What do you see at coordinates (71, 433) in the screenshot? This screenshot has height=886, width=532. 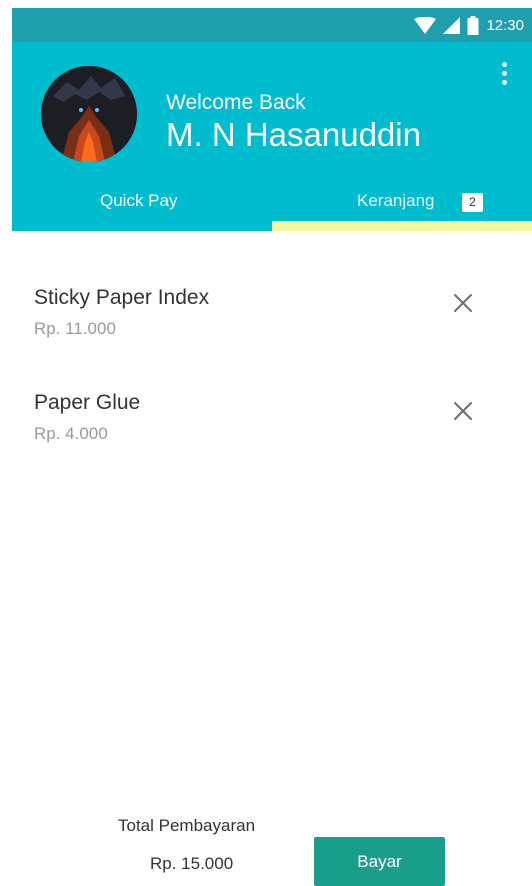 I see `item-price: Rp. 4.000` at bounding box center [71, 433].